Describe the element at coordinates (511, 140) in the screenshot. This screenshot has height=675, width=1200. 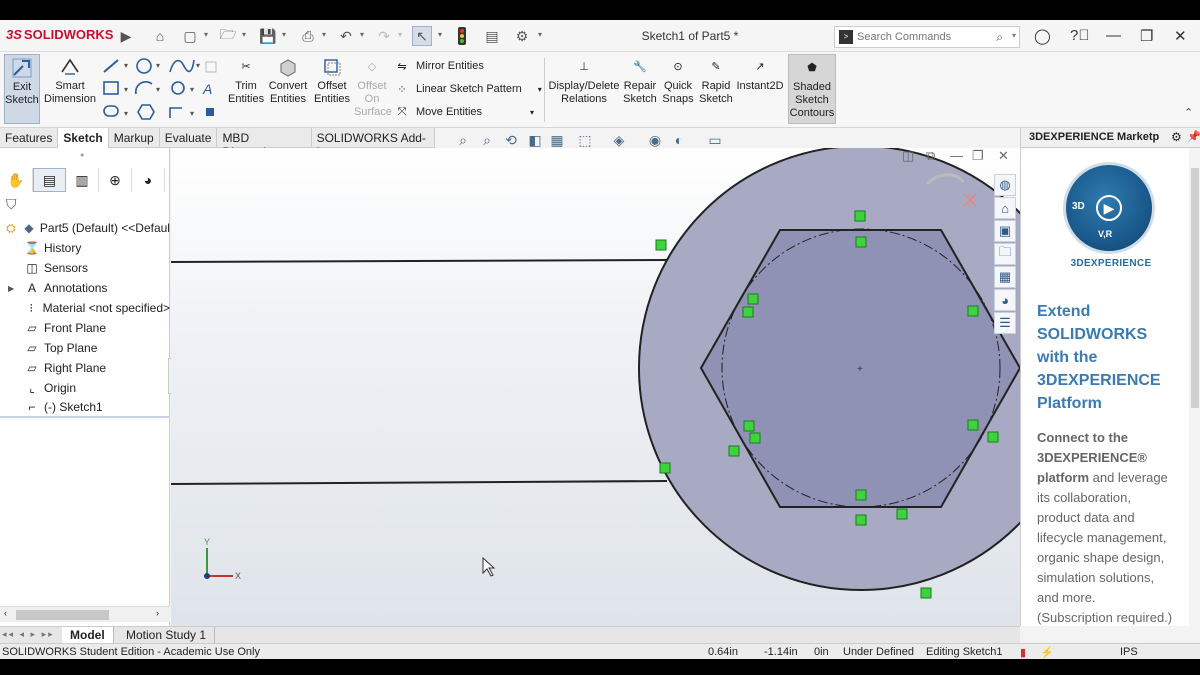
I see `previous-view-icon: ⟲` at that location.